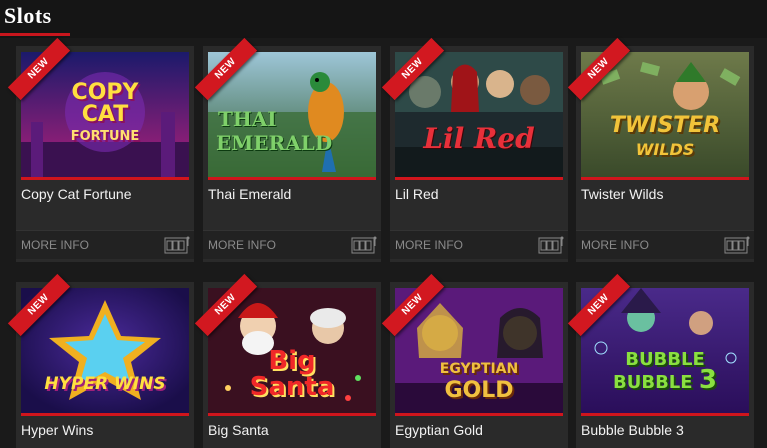 The image size is (767, 448). What do you see at coordinates (249, 194) in the screenshot?
I see `game-title: Thai Emerald` at bounding box center [249, 194].